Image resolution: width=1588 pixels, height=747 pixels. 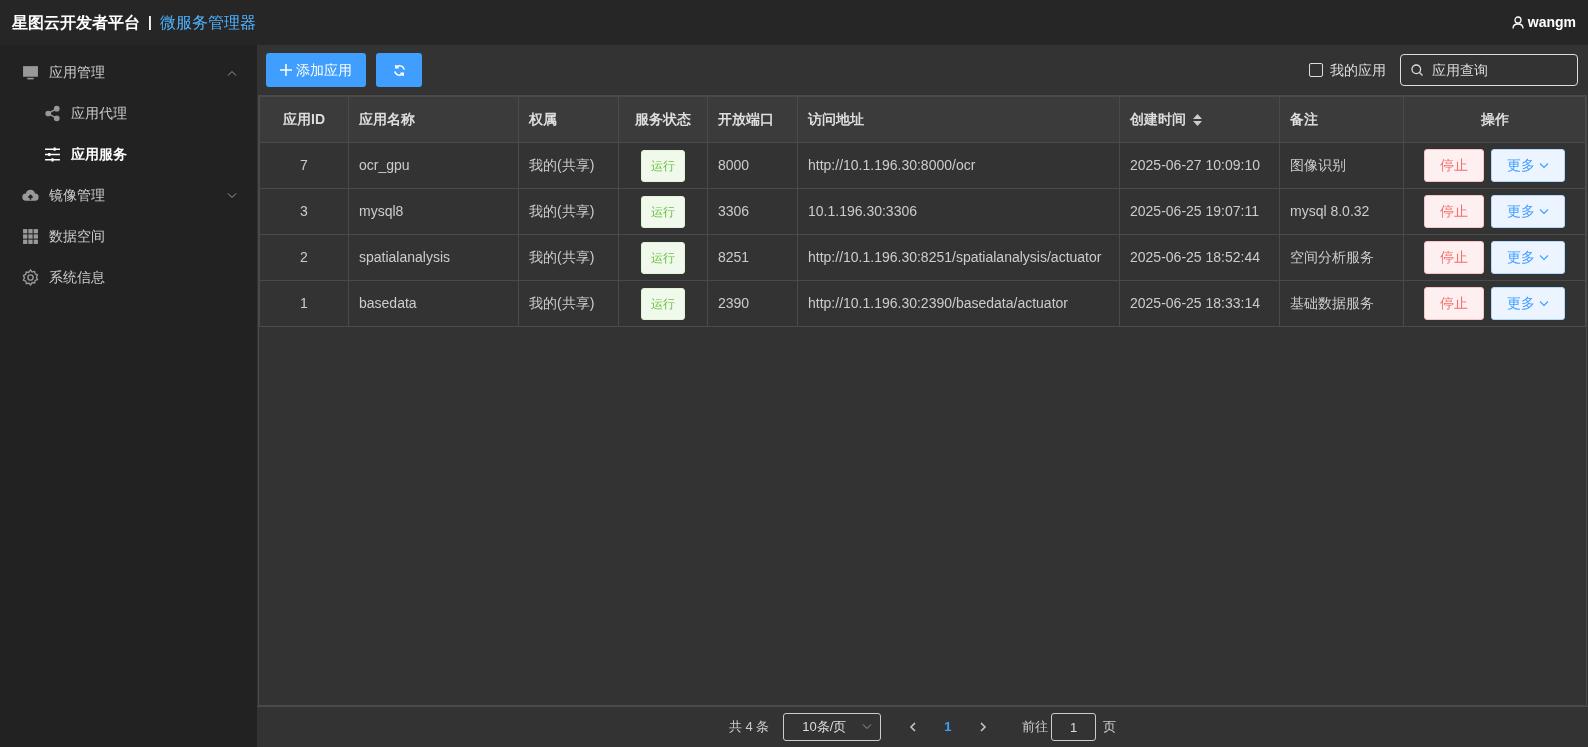 I want to click on column-header: 应用ID, so click(x=304, y=119).